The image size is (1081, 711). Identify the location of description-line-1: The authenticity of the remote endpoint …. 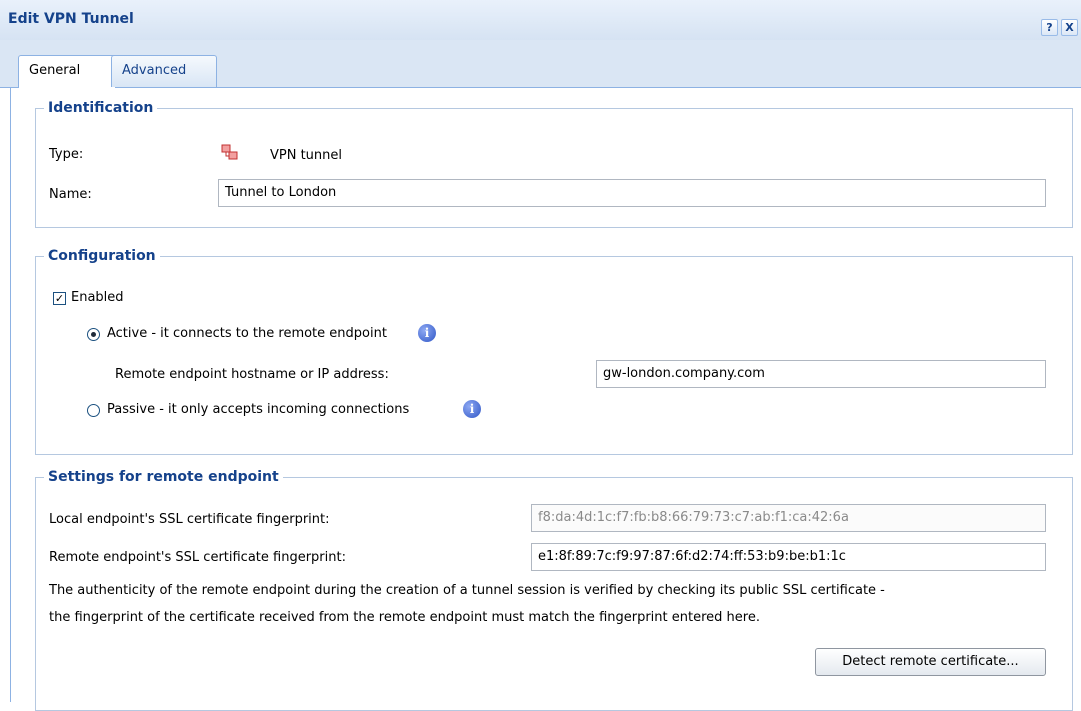
(467, 590).